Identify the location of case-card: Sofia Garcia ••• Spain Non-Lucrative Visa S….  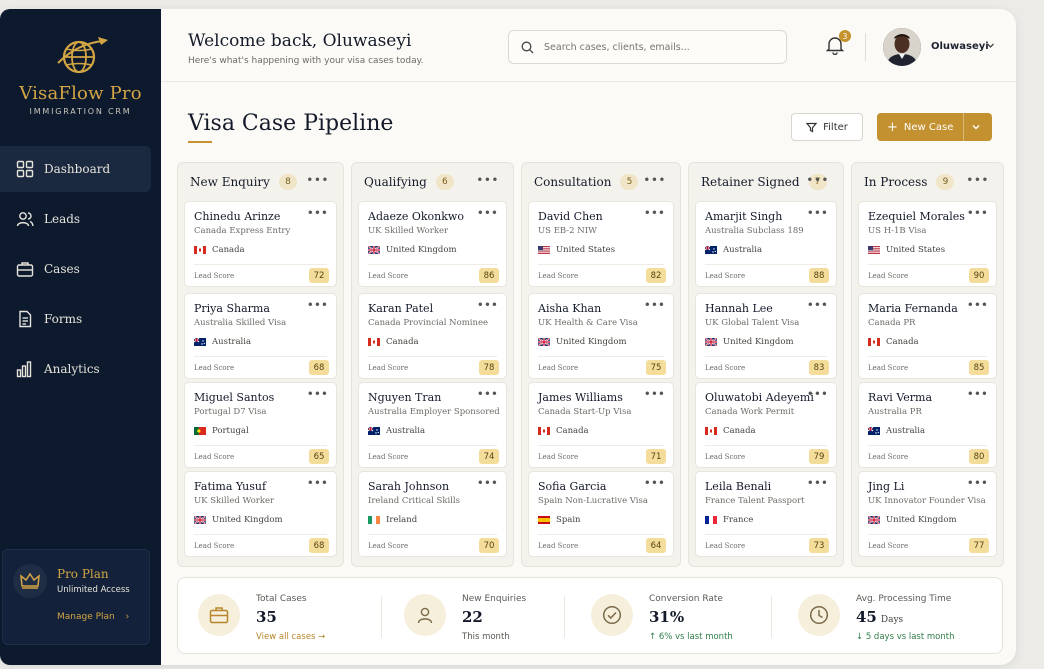
(601, 514).